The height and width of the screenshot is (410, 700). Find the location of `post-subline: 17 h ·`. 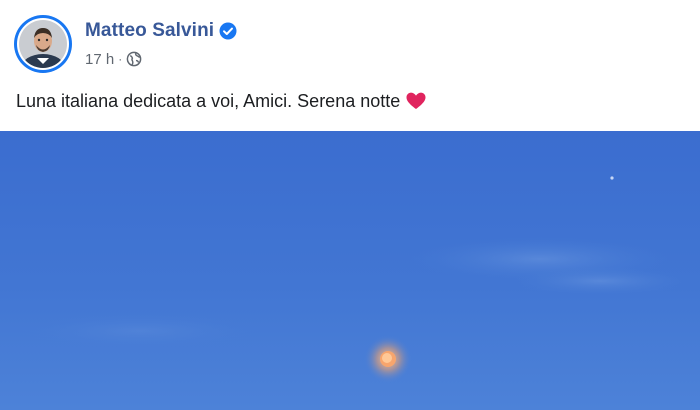

post-subline: 17 h · is located at coordinates (161, 59).